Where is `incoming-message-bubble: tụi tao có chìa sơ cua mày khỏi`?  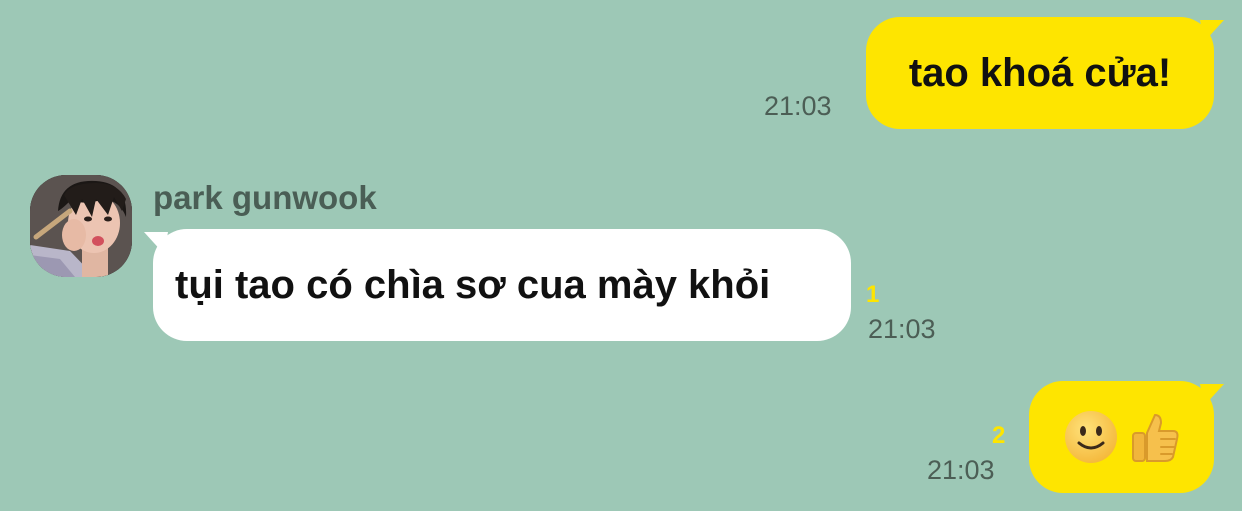 incoming-message-bubble: tụi tao có chìa sơ cua mày khỏi is located at coordinates (502, 285).